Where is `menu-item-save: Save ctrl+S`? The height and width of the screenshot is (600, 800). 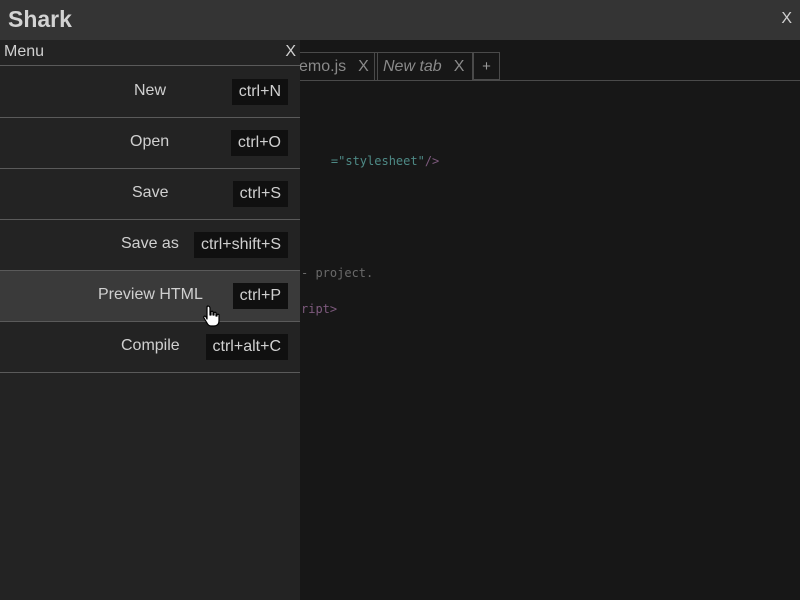 menu-item-save: Save ctrl+S is located at coordinates (150, 194).